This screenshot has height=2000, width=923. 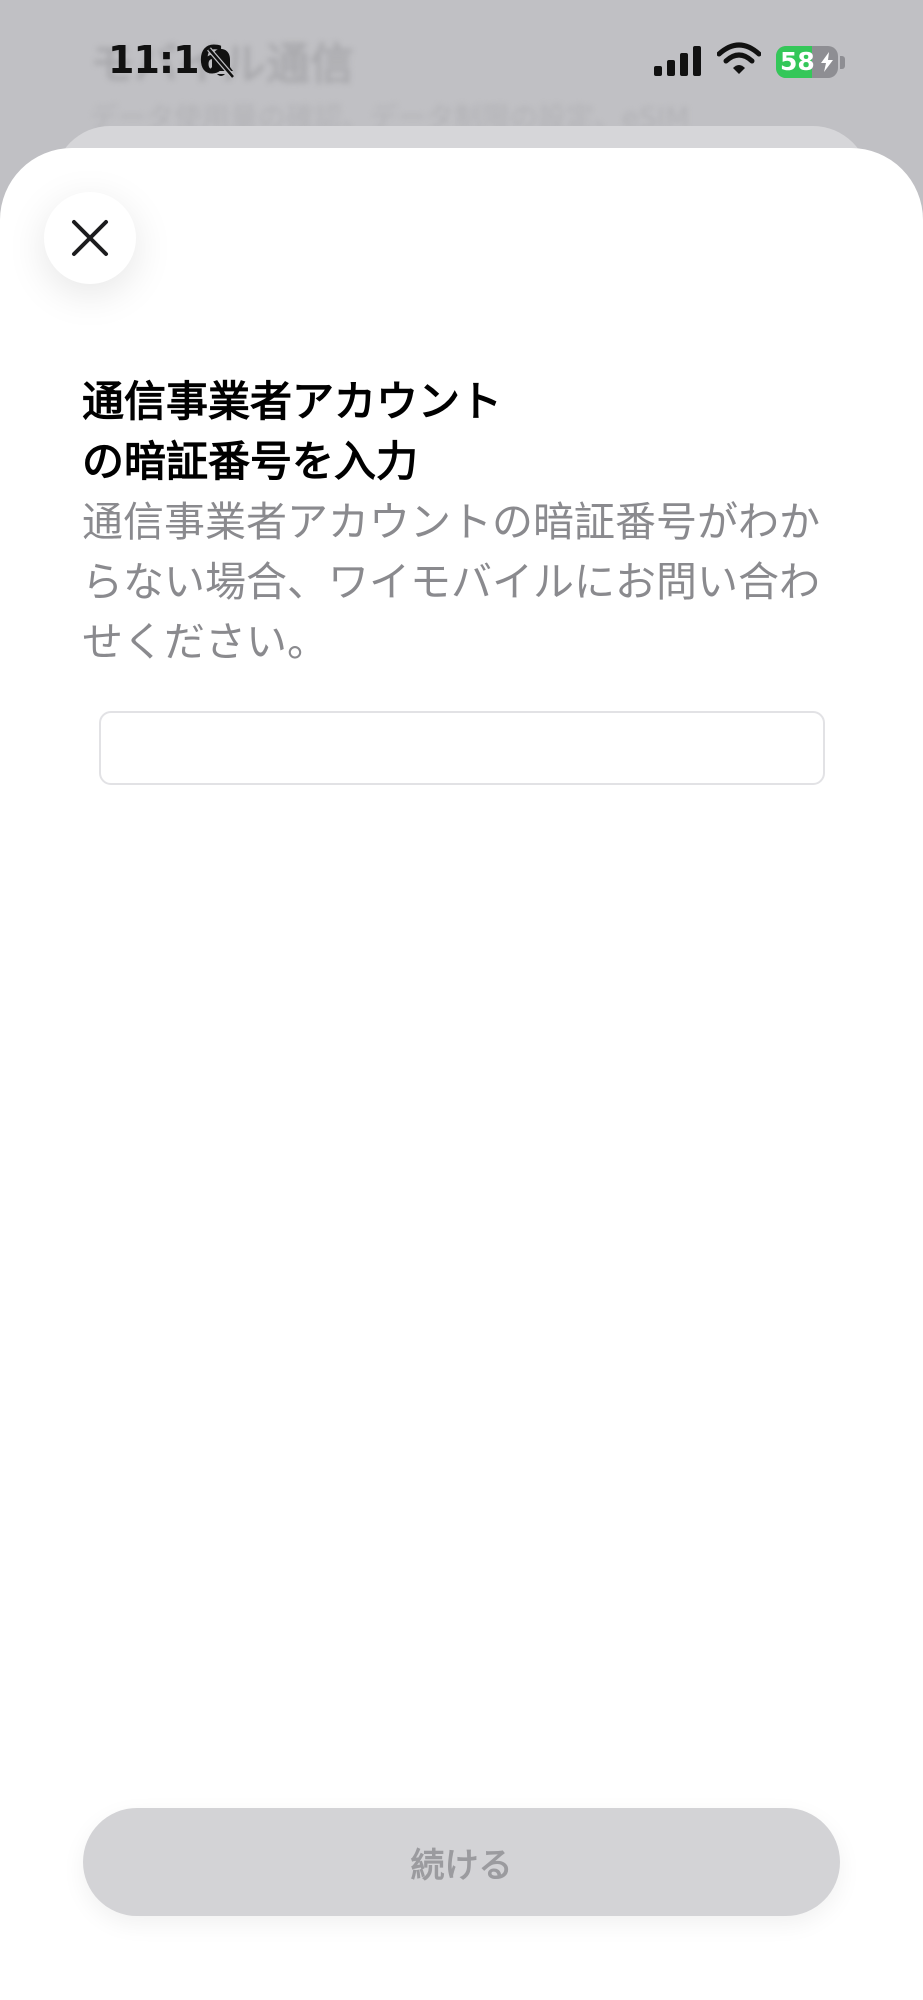 I want to click on sheet-title: 通信事業者アカウント の暗証番号を入力, so click(x=382, y=432).